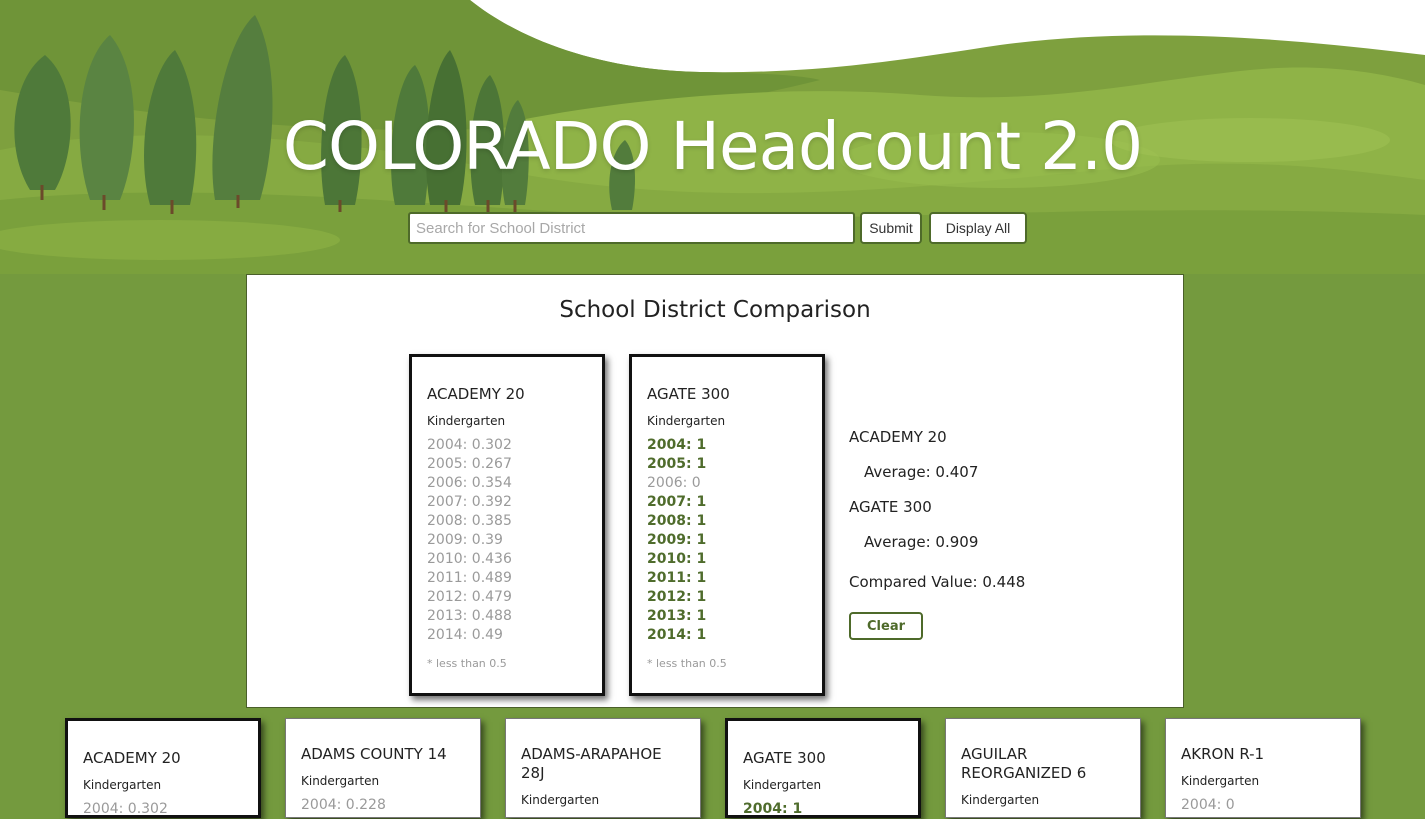 The height and width of the screenshot is (819, 1425). What do you see at coordinates (469, 483) in the screenshot?
I see `year-value: 2006: 0.354` at bounding box center [469, 483].